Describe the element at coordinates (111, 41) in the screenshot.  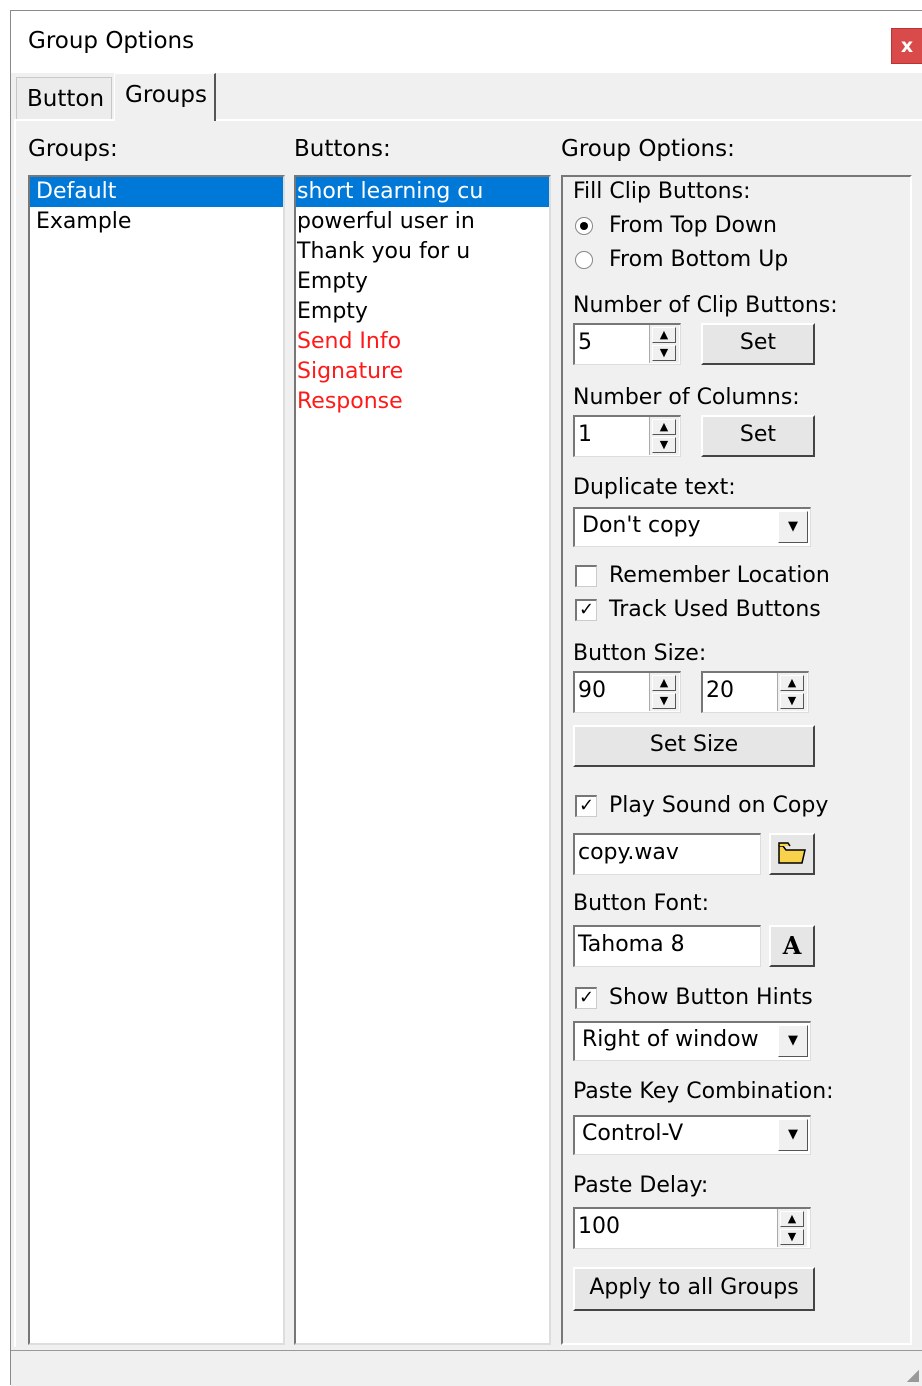
I see `window-title: Group Options` at that location.